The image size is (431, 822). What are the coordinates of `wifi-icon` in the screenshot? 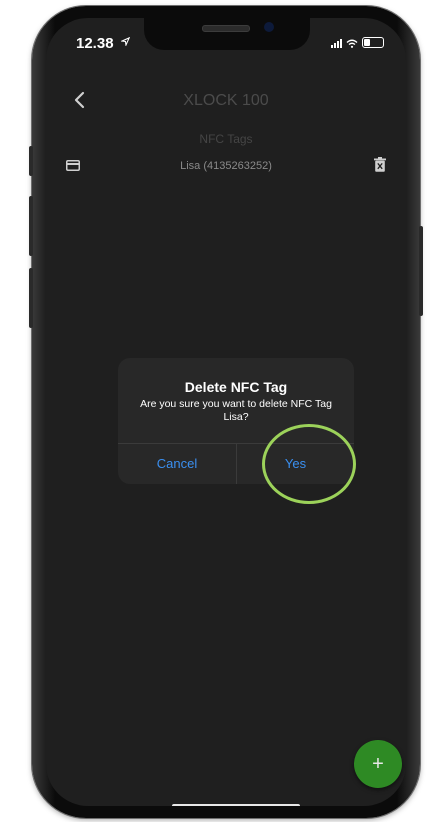 It's located at (352, 43).